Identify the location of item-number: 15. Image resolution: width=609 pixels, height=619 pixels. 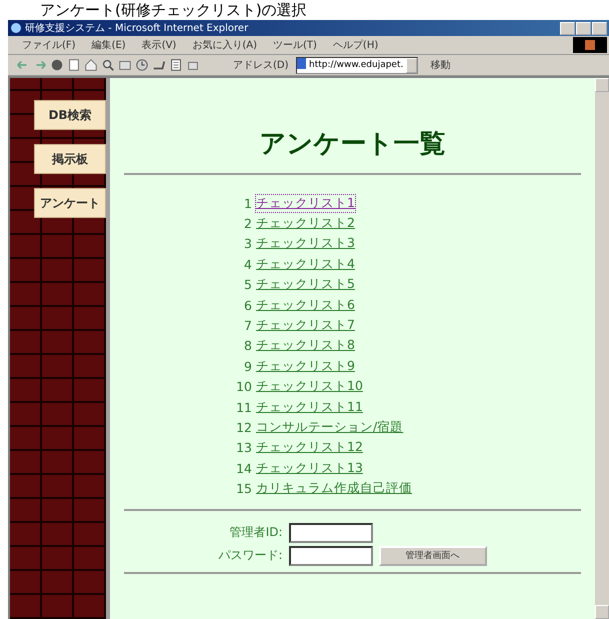
(244, 488).